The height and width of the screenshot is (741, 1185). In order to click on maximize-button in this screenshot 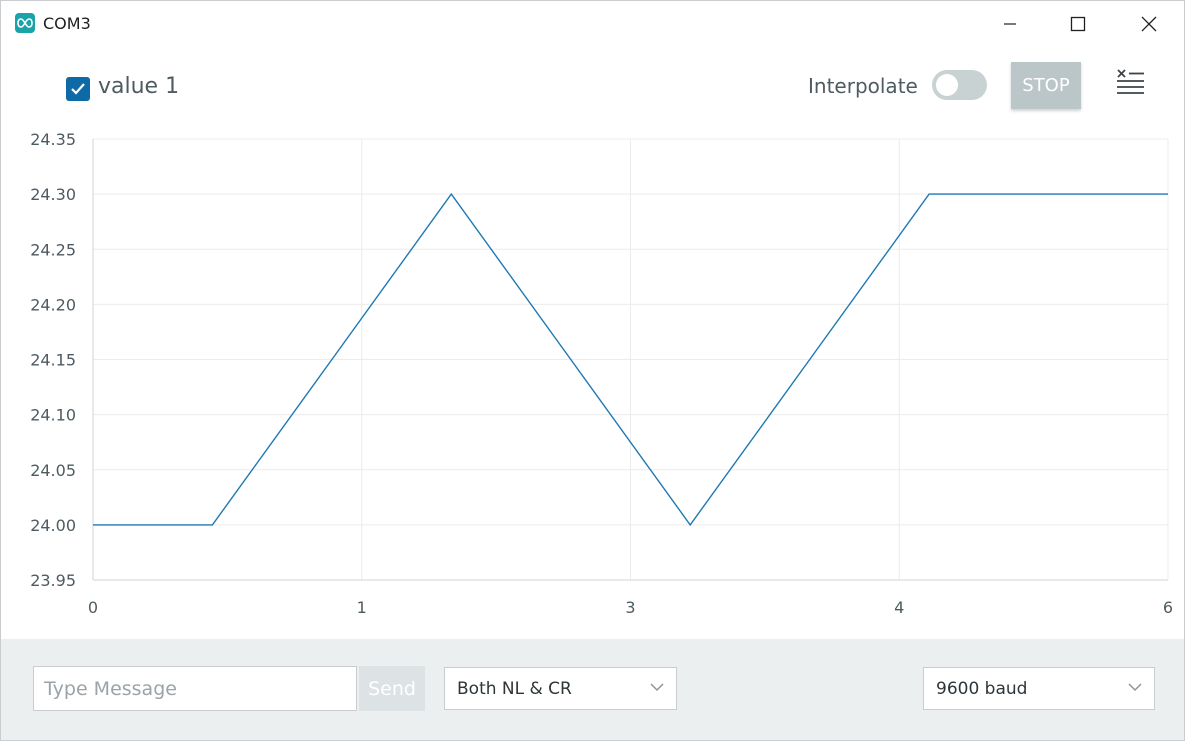, I will do `click(1078, 24)`.